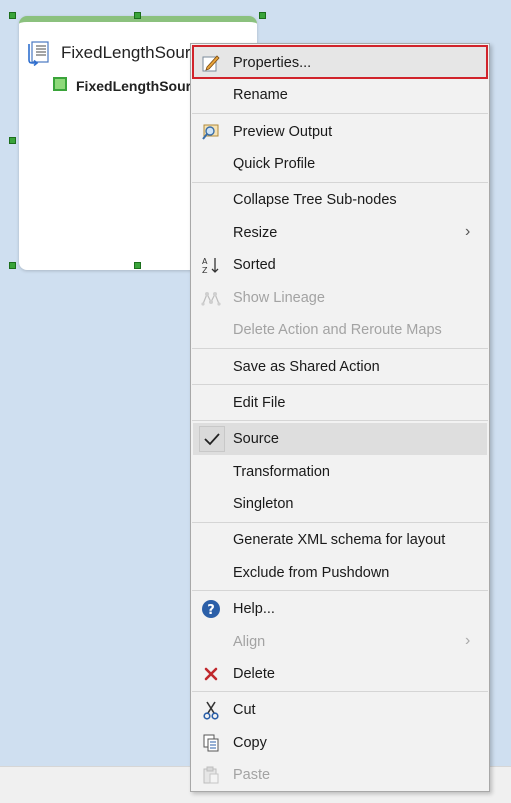 This screenshot has width=511, height=803. Describe the element at coordinates (211, 265) in the screenshot. I see `sort-az-icon: A Z` at that location.